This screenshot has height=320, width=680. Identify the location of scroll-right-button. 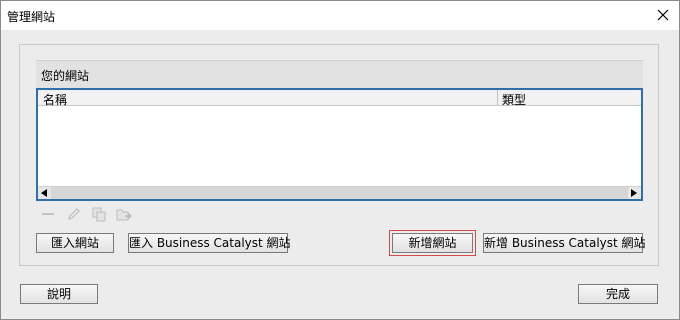
(634, 193).